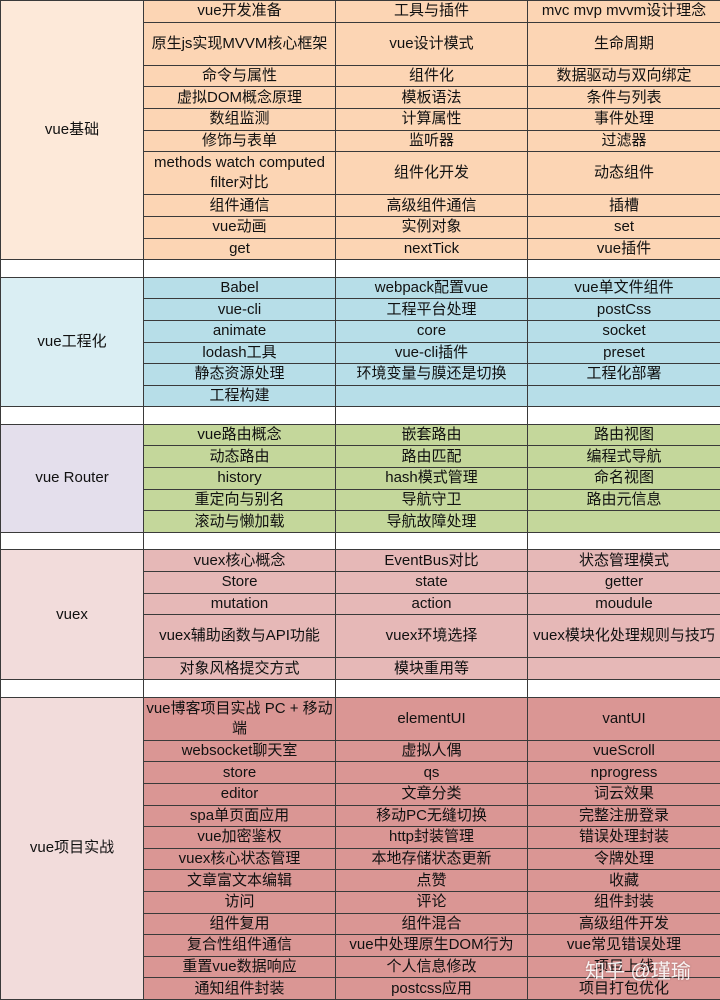 This screenshot has width=720, height=1000. I want to click on topic-cell: store, so click(240, 773).